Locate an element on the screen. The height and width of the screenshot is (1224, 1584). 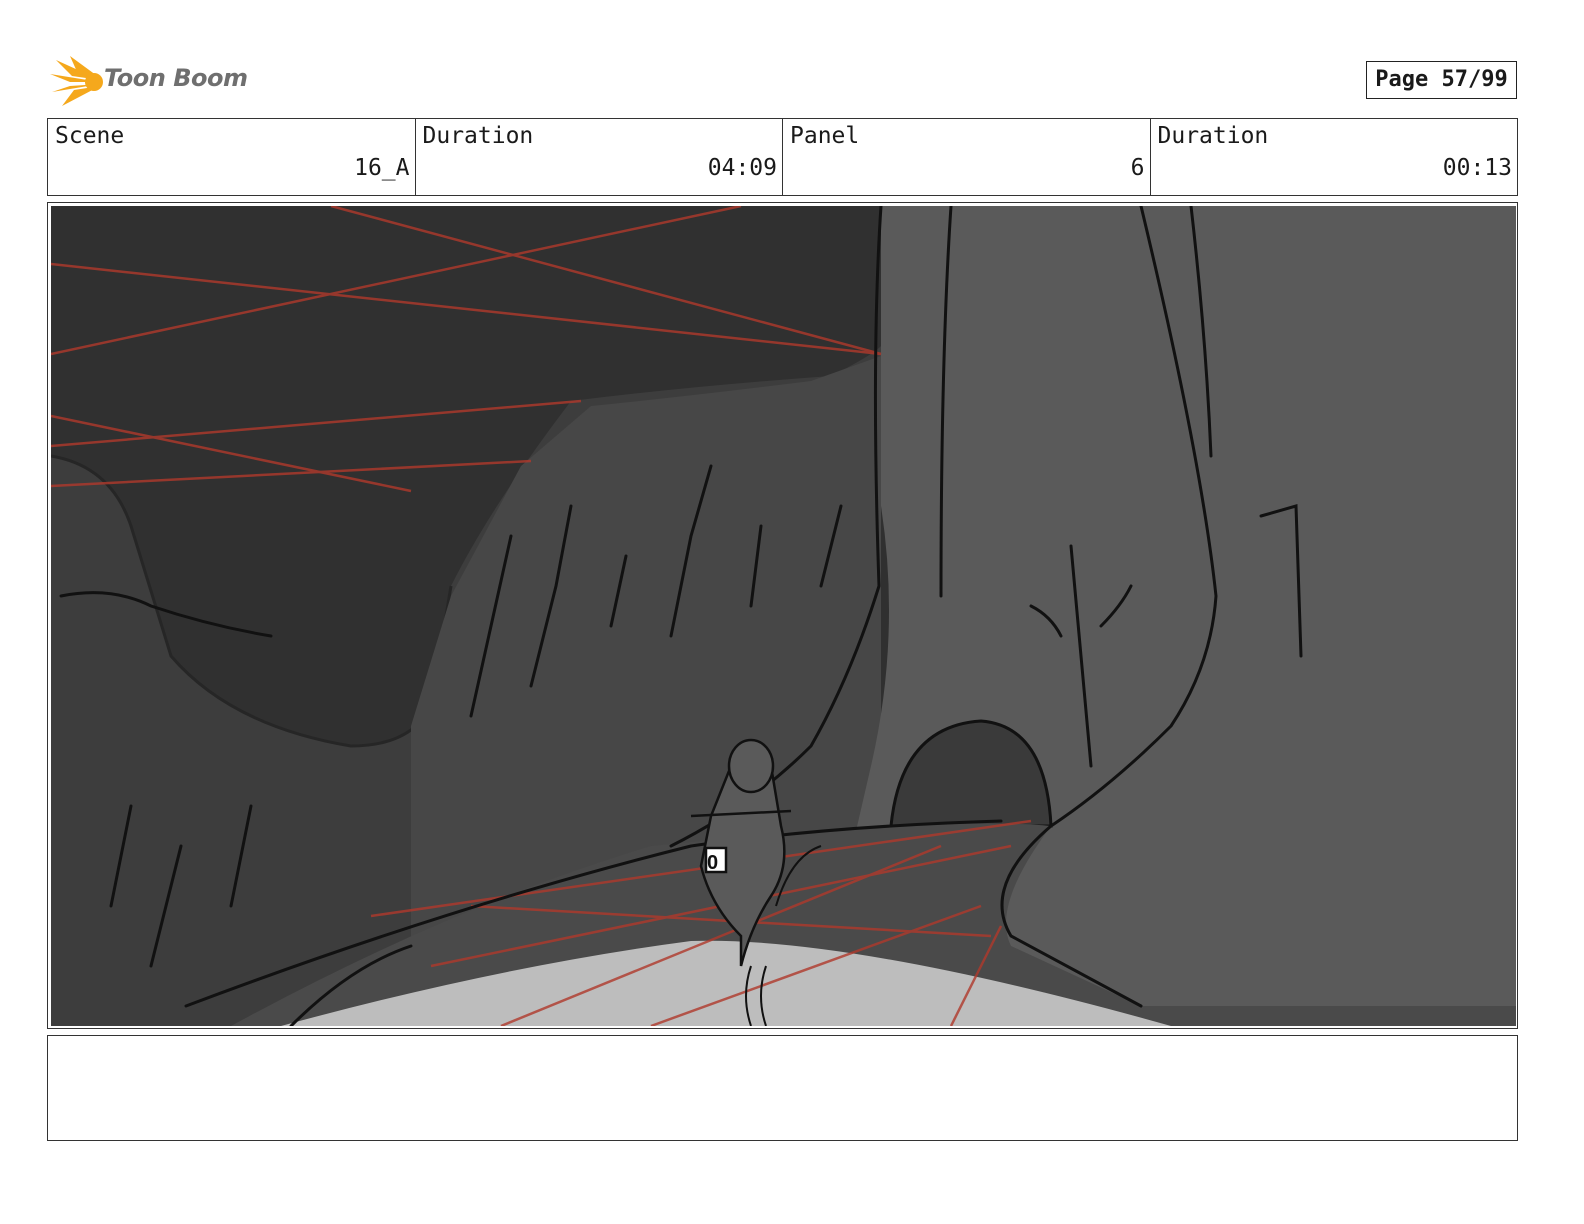
scene-cell: Scene 16_A is located at coordinates (232, 157).